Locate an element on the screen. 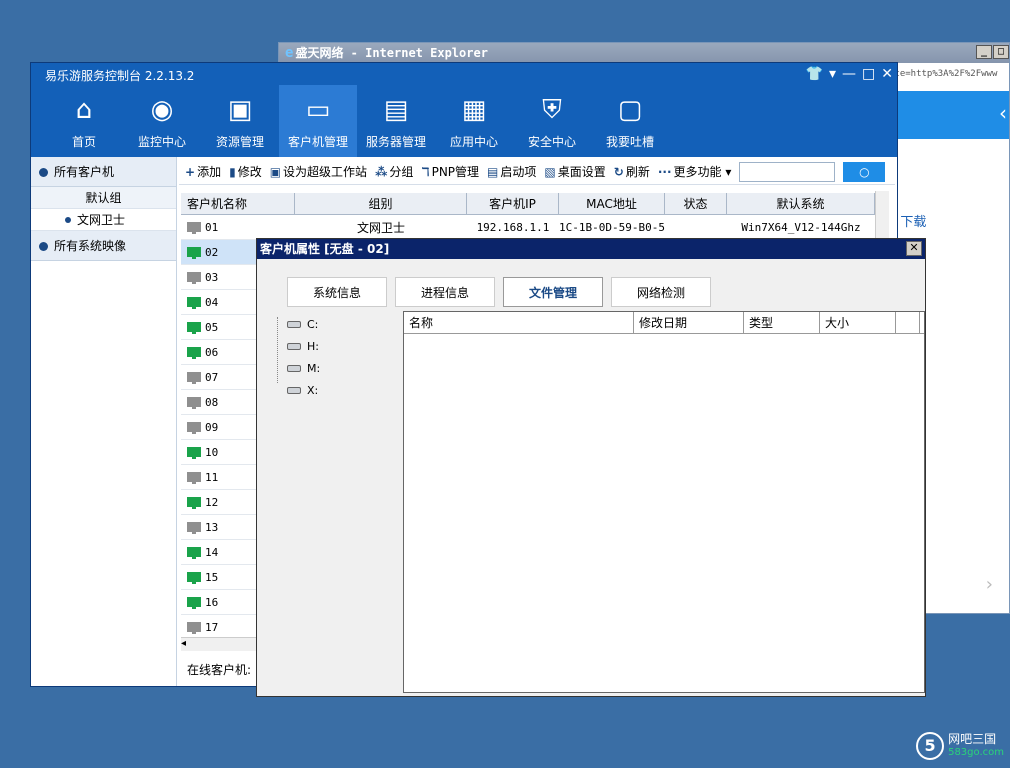  pnp-button: ℸ PNP管理 is located at coordinates (450, 171).